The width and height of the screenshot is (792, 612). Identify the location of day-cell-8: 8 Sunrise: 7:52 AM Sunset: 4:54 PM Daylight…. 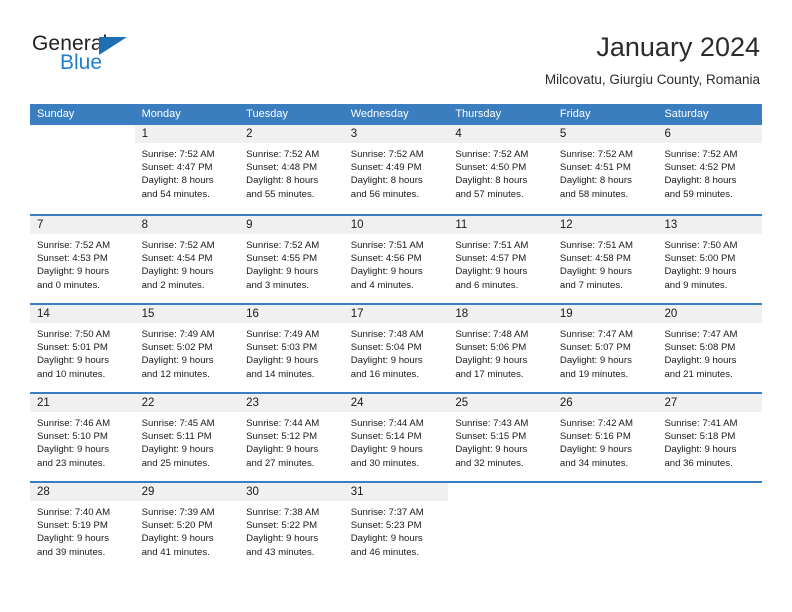
(187, 259).